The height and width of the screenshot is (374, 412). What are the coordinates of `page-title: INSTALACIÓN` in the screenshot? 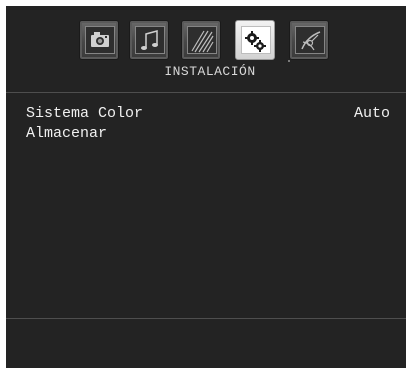 It's located at (210, 71).